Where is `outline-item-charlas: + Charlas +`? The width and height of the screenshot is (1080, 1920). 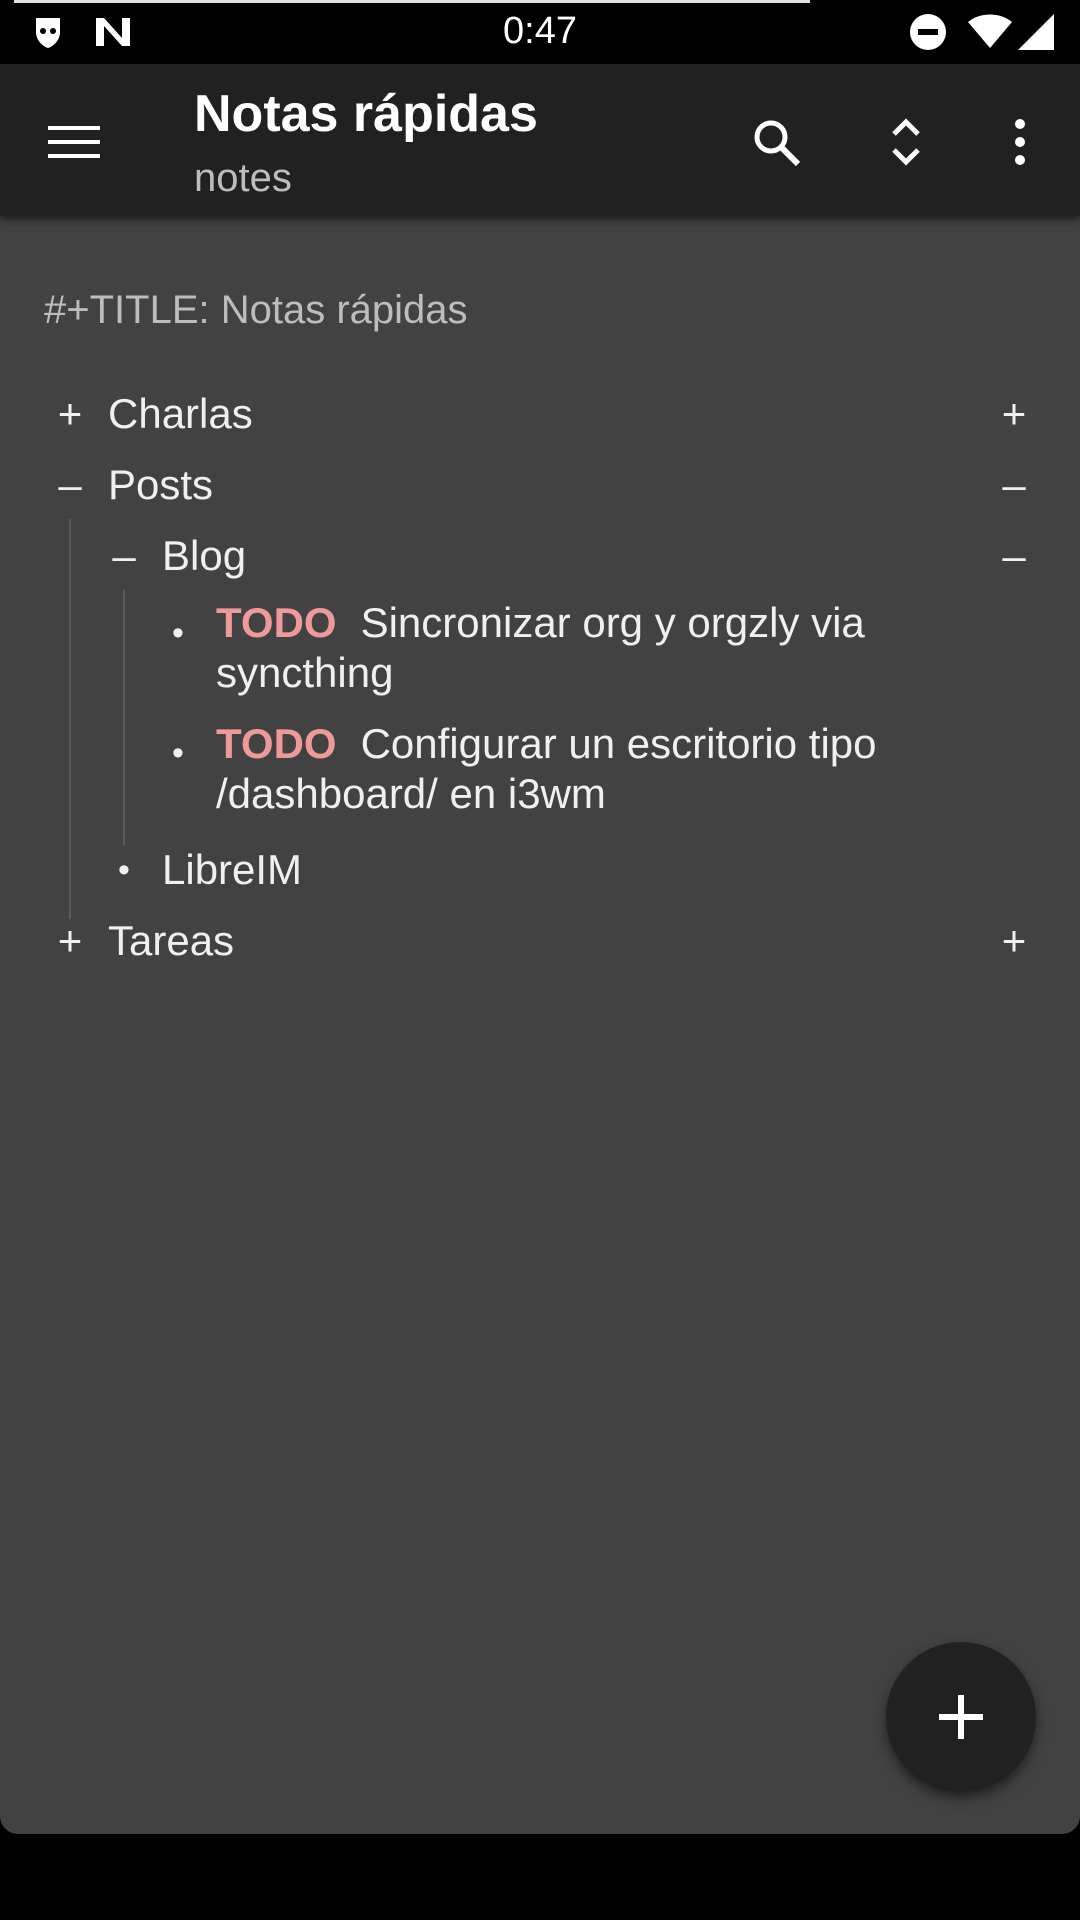 outline-item-charlas: + Charlas + is located at coordinates (540, 414).